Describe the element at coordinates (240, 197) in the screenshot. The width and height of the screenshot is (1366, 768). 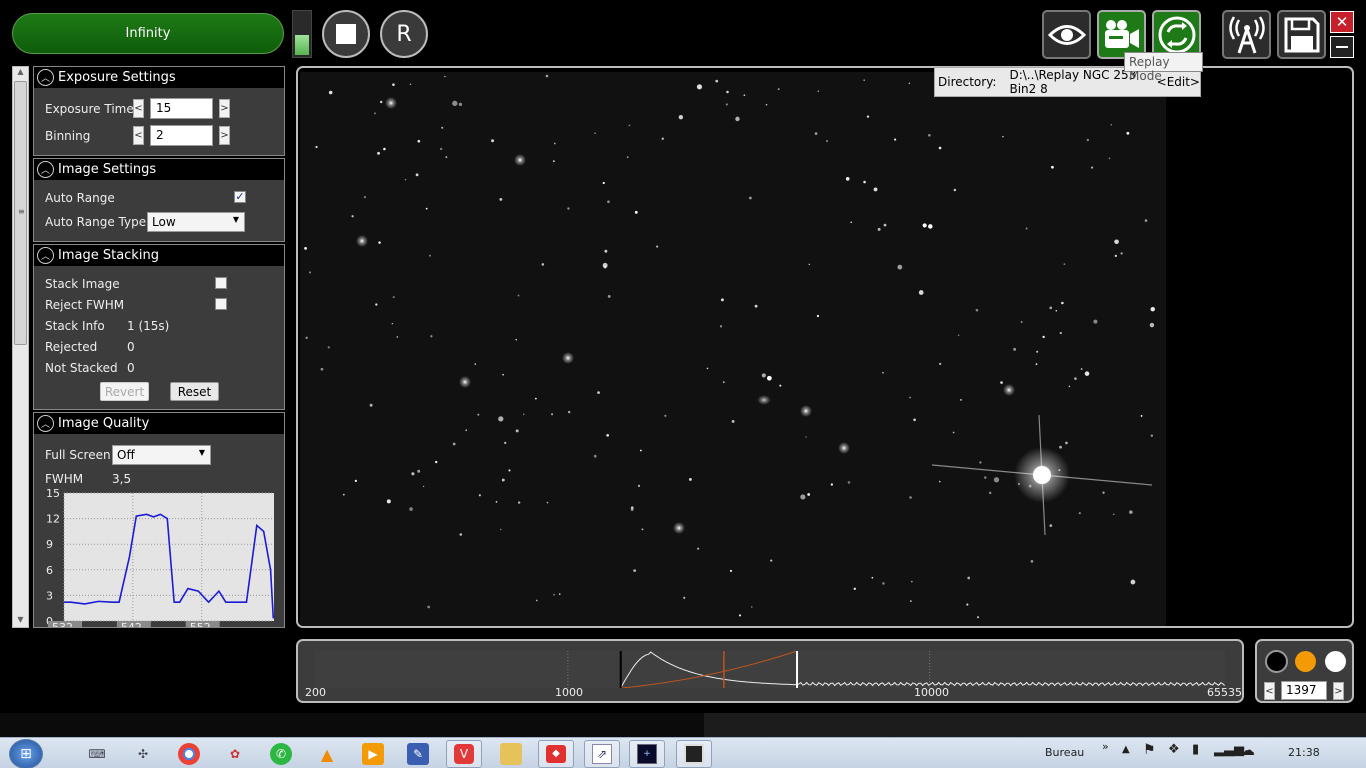
I see `auto-range-checkbox: ✓` at that location.